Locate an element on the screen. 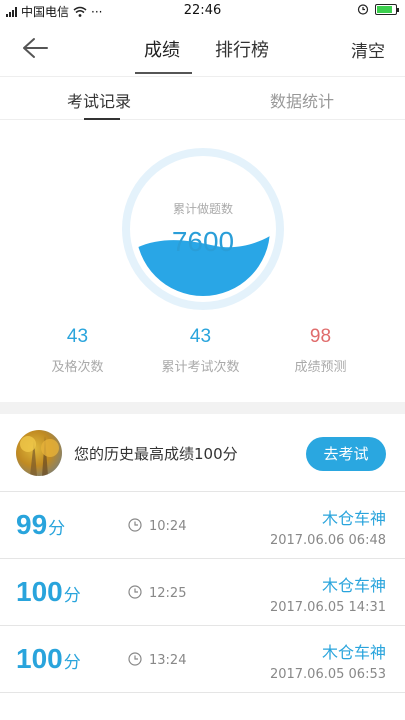  stat-exam-value: 43 is located at coordinates (200, 336).